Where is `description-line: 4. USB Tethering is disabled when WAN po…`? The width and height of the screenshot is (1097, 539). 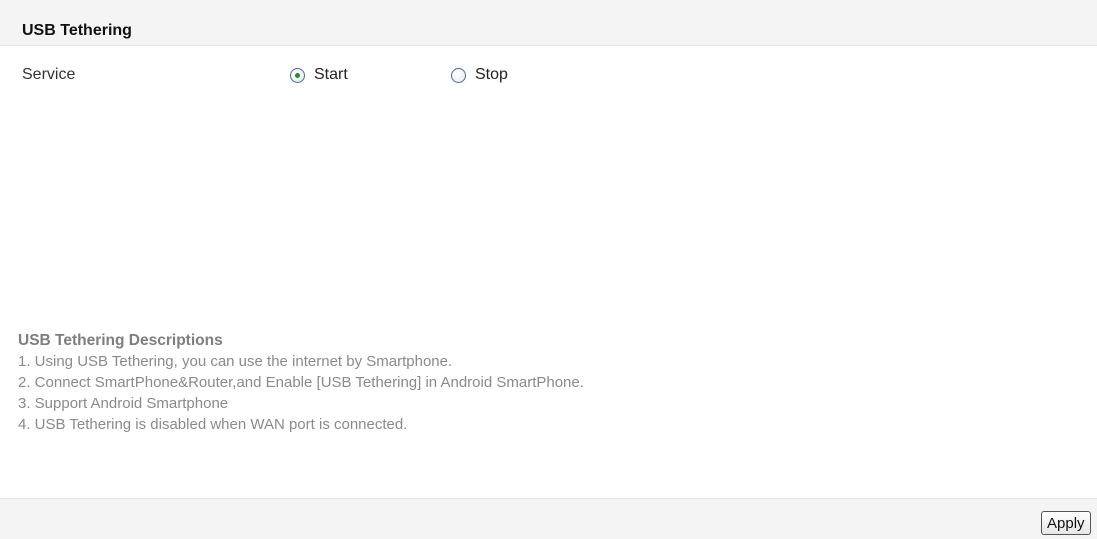 description-line: 4. USB Tethering is disabled when WAN po… is located at coordinates (213, 424).